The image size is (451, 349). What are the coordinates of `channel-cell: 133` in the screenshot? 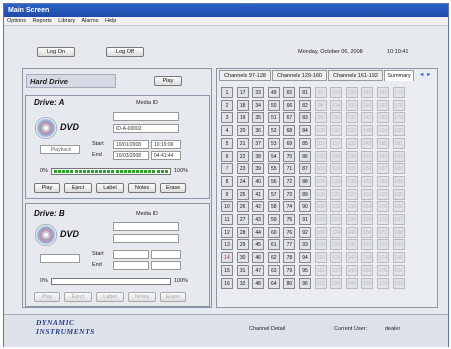 It's located at (351, 143).